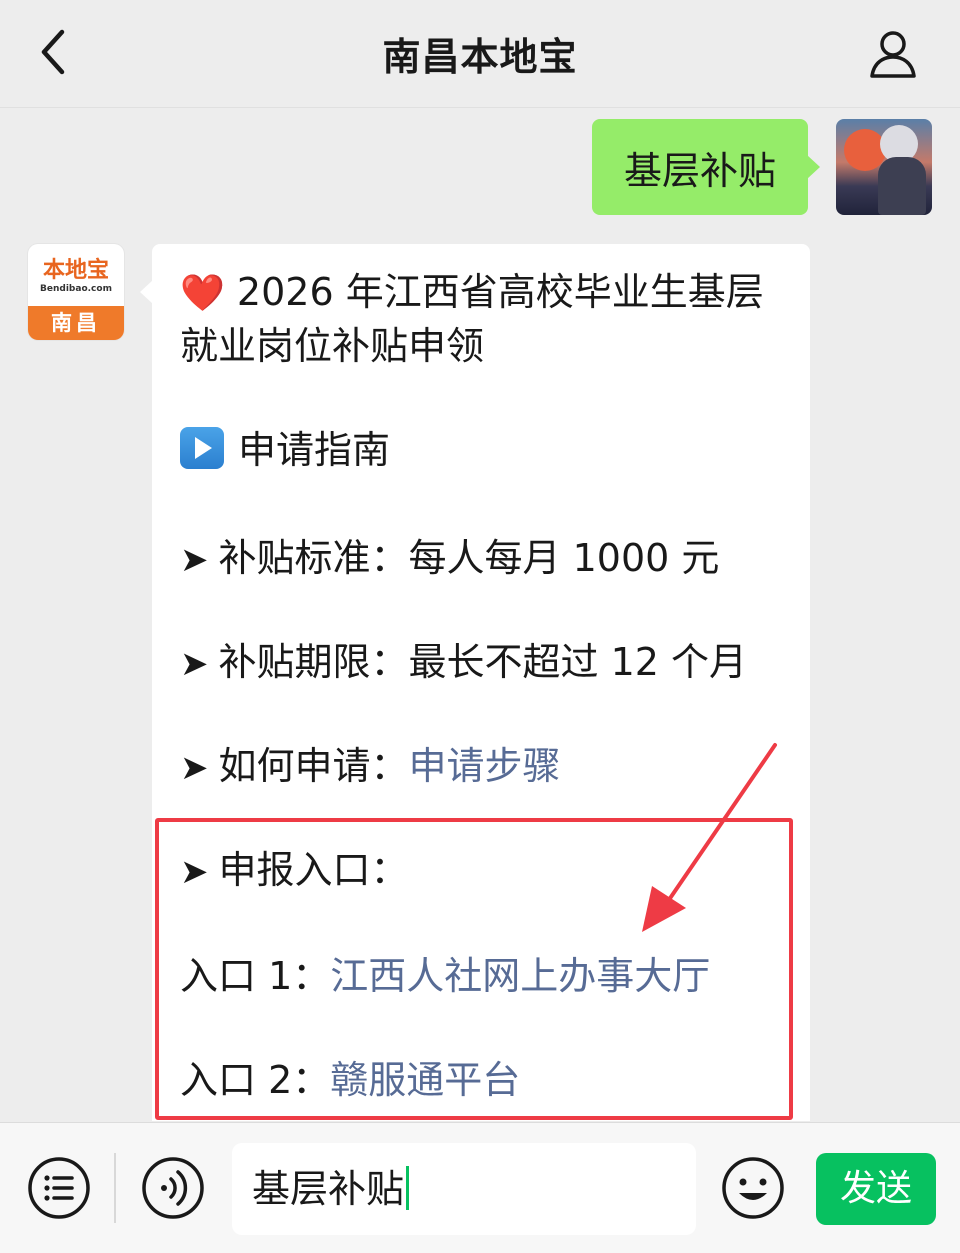  I want to click on entry1-row: 入口 1：江西人社网上办事大厅, so click(445, 976).